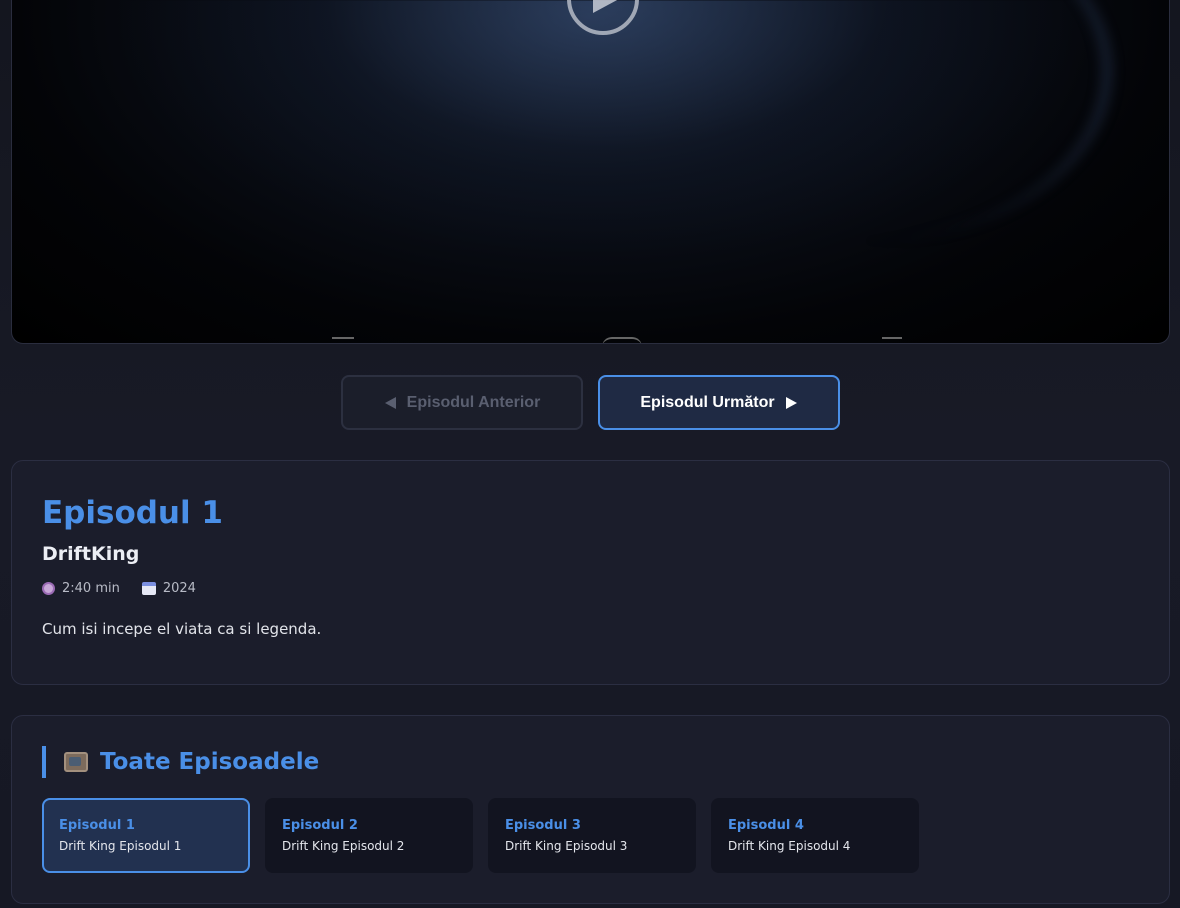  What do you see at coordinates (791, 402) in the screenshot?
I see `arrow-right-icon` at bounding box center [791, 402].